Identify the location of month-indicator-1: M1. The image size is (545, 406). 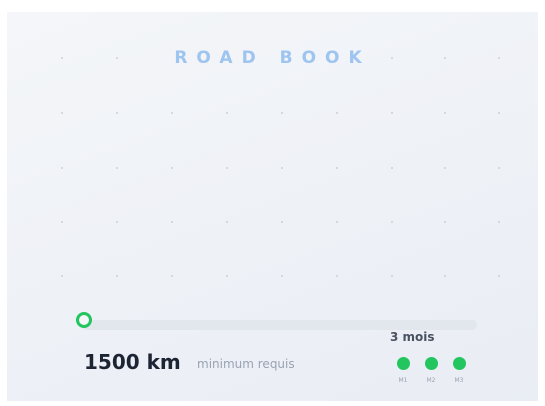
(403, 370).